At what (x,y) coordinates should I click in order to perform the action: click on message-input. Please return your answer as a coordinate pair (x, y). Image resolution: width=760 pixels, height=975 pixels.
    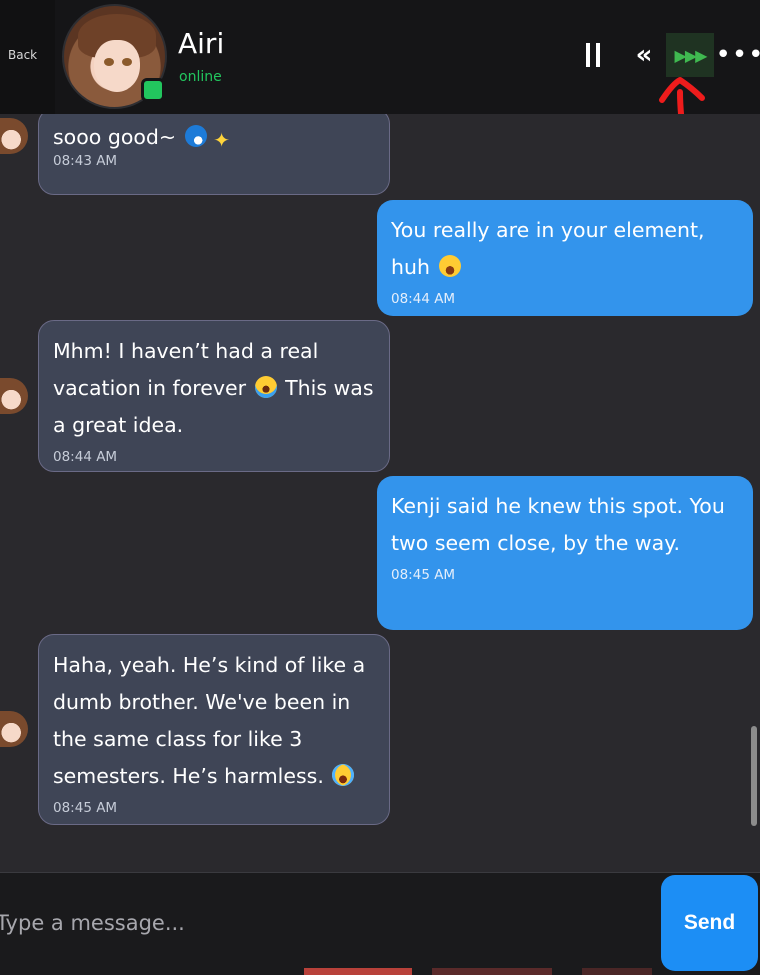
    Looking at the image, I should click on (323, 923).